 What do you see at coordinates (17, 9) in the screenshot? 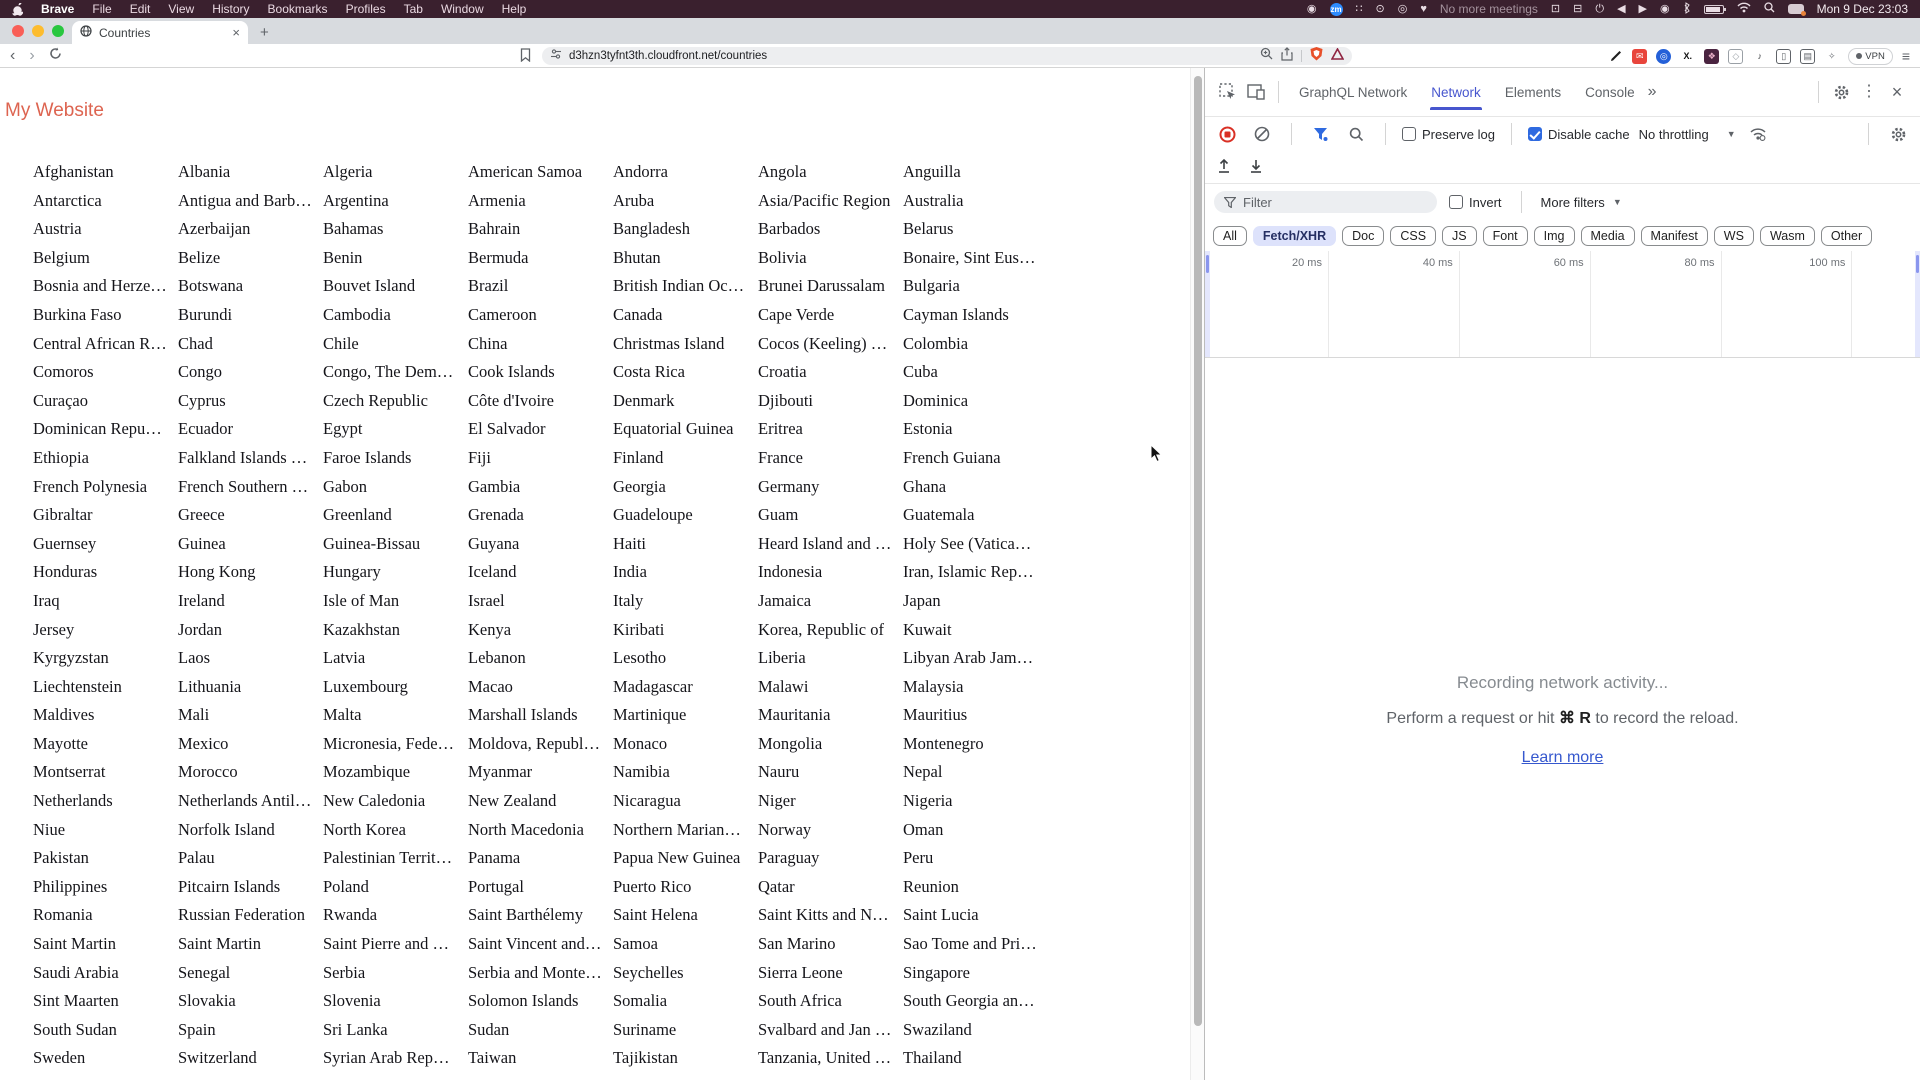
I see `apple-menu-icon` at bounding box center [17, 9].